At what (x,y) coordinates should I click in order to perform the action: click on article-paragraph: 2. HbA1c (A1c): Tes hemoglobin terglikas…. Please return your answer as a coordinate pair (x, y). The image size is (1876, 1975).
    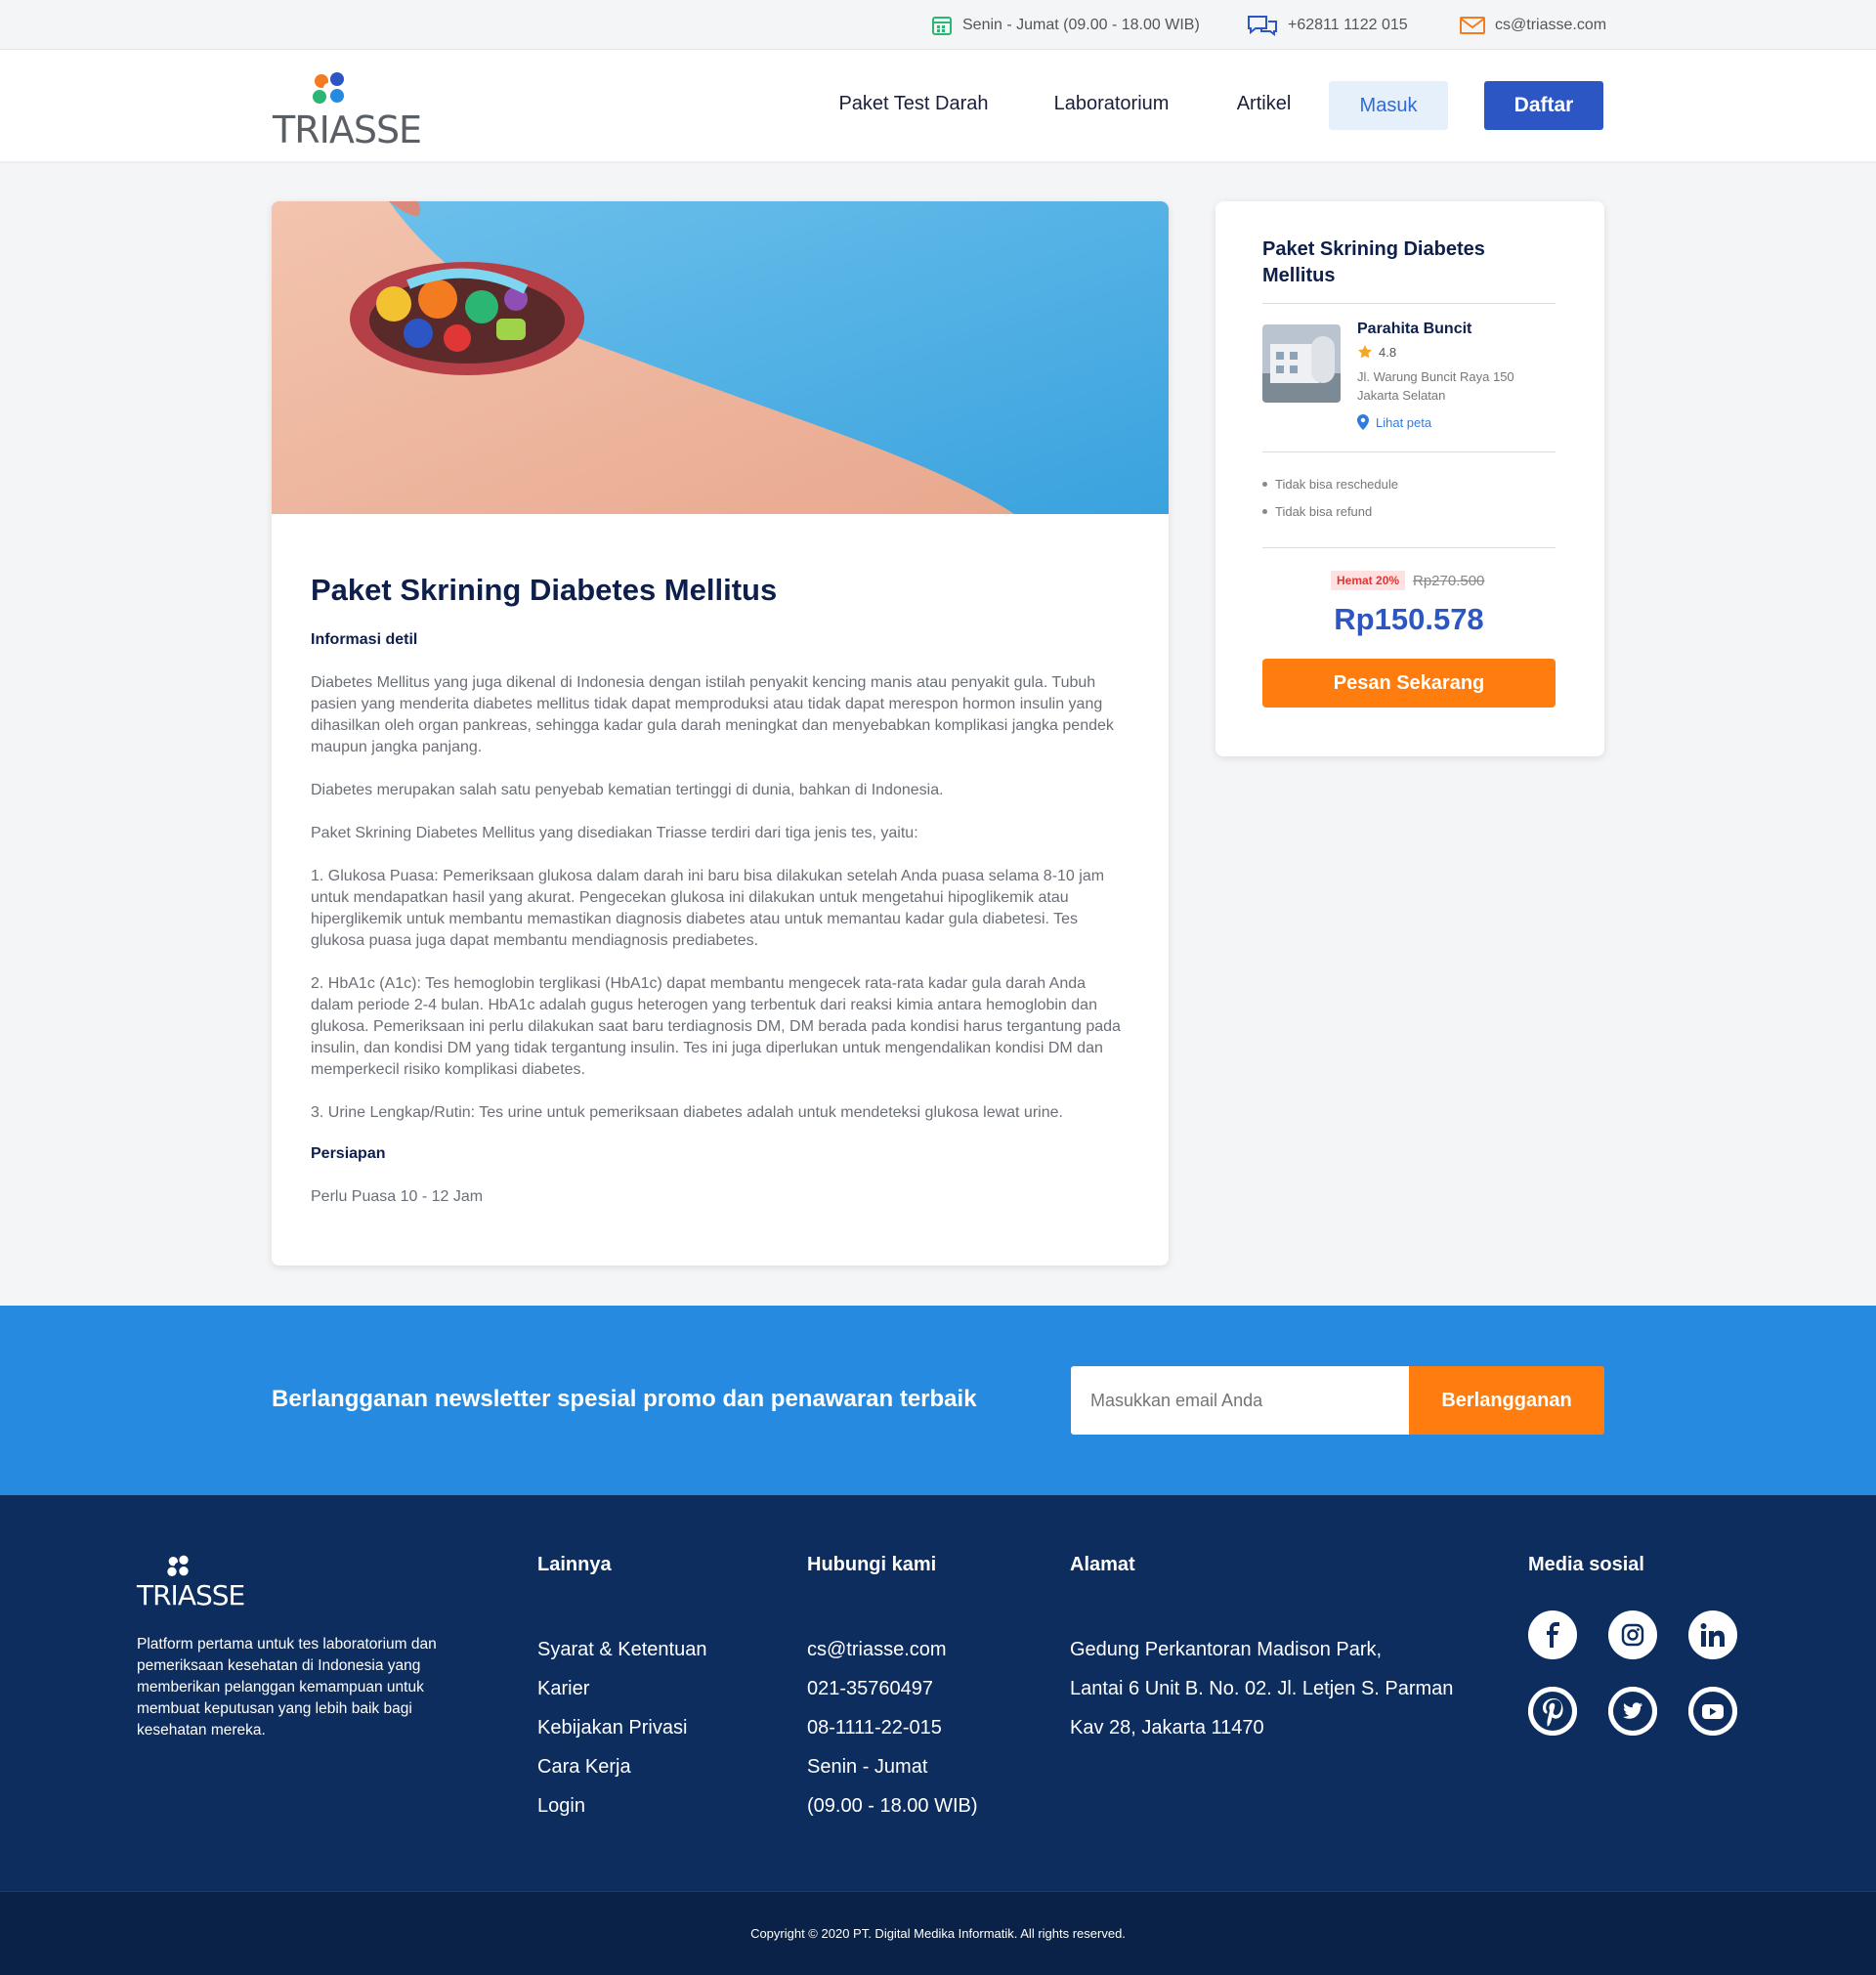
    Looking at the image, I should click on (716, 1027).